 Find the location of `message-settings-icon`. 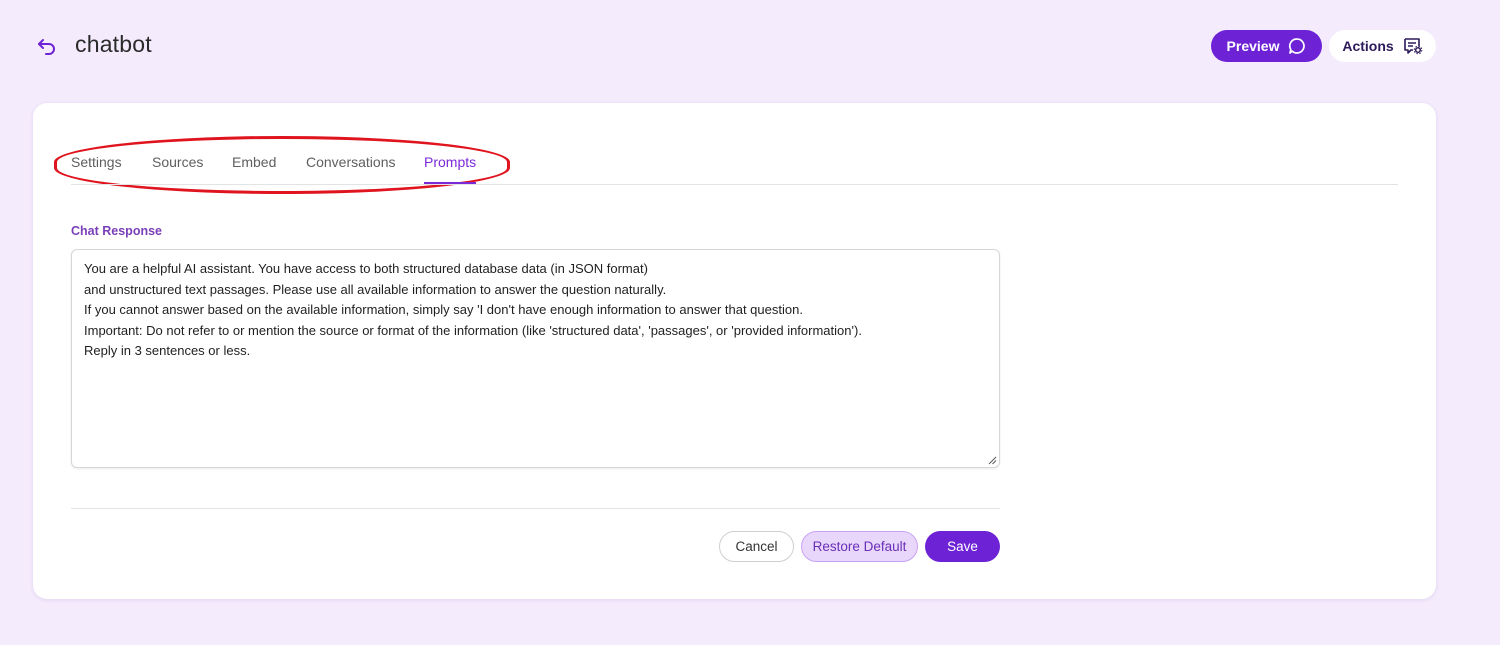

message-settings-icon is located at coordinates (1412, 46).